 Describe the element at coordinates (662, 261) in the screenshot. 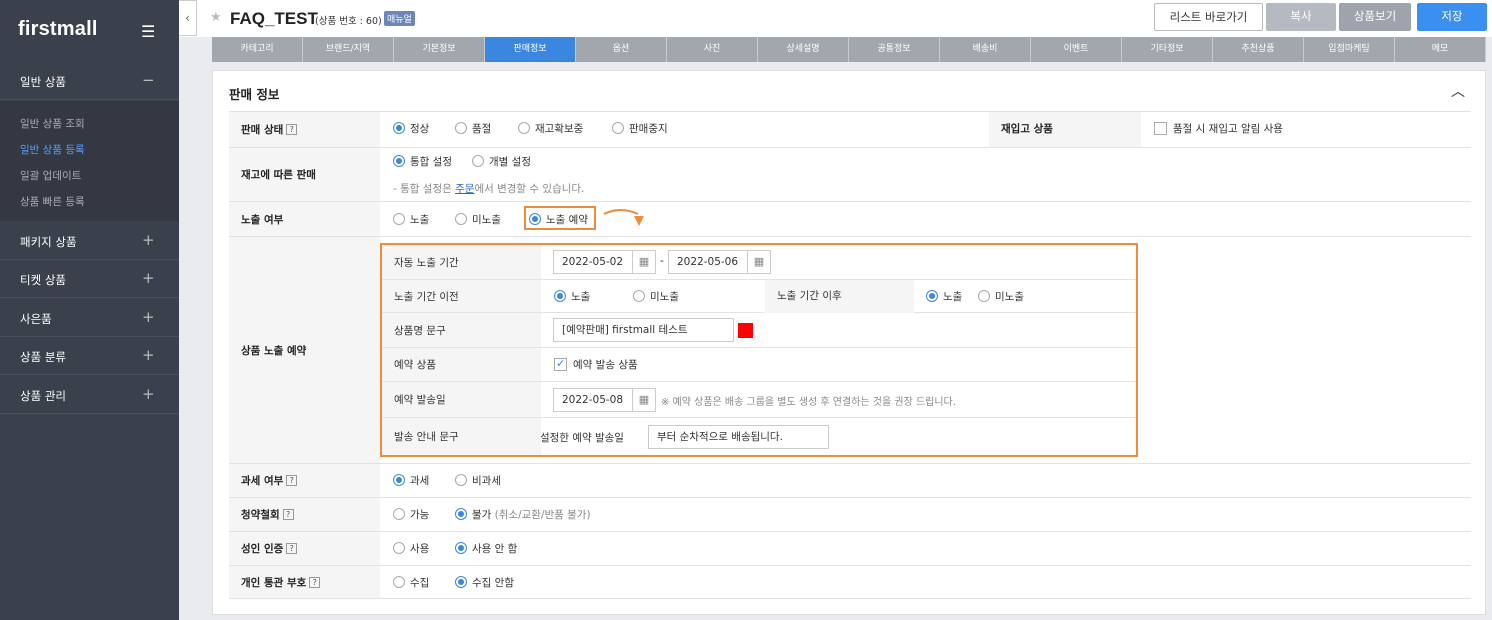

I see `date-dash: -` at that location.